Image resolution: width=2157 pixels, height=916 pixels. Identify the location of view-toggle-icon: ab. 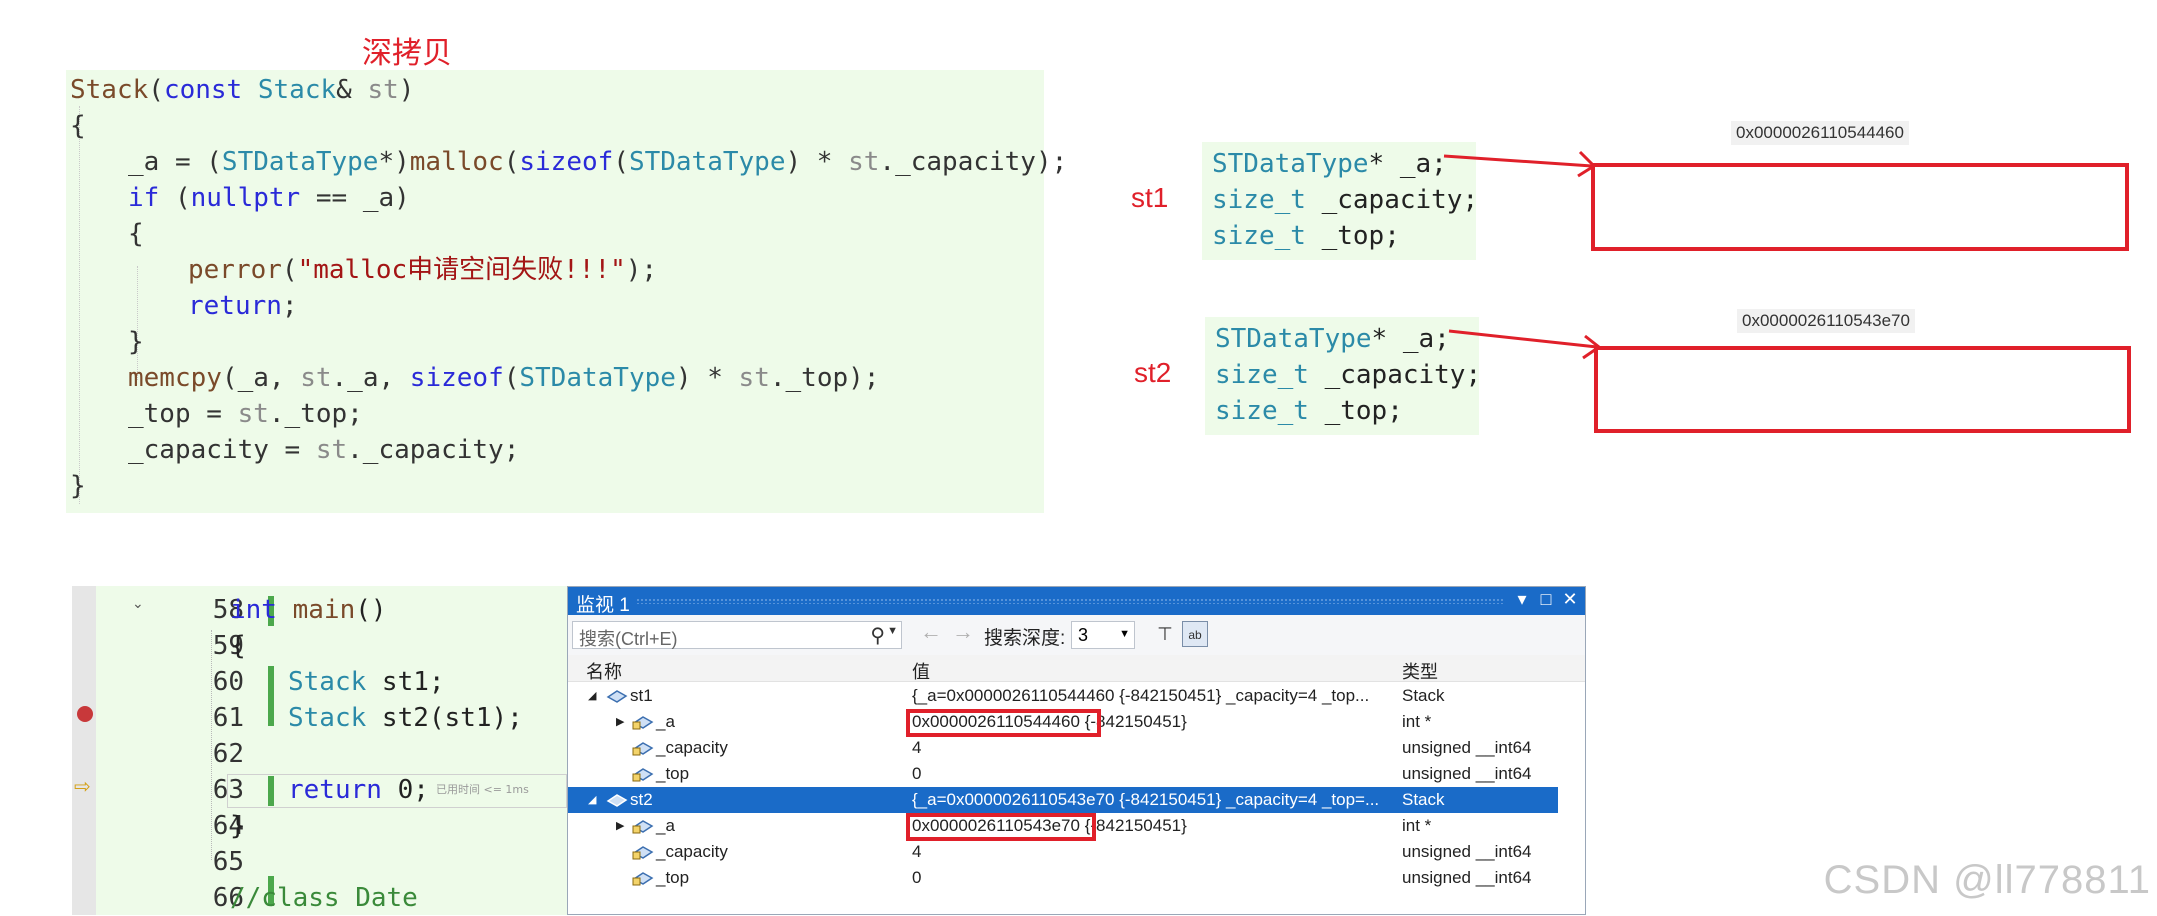
(1195, 634).